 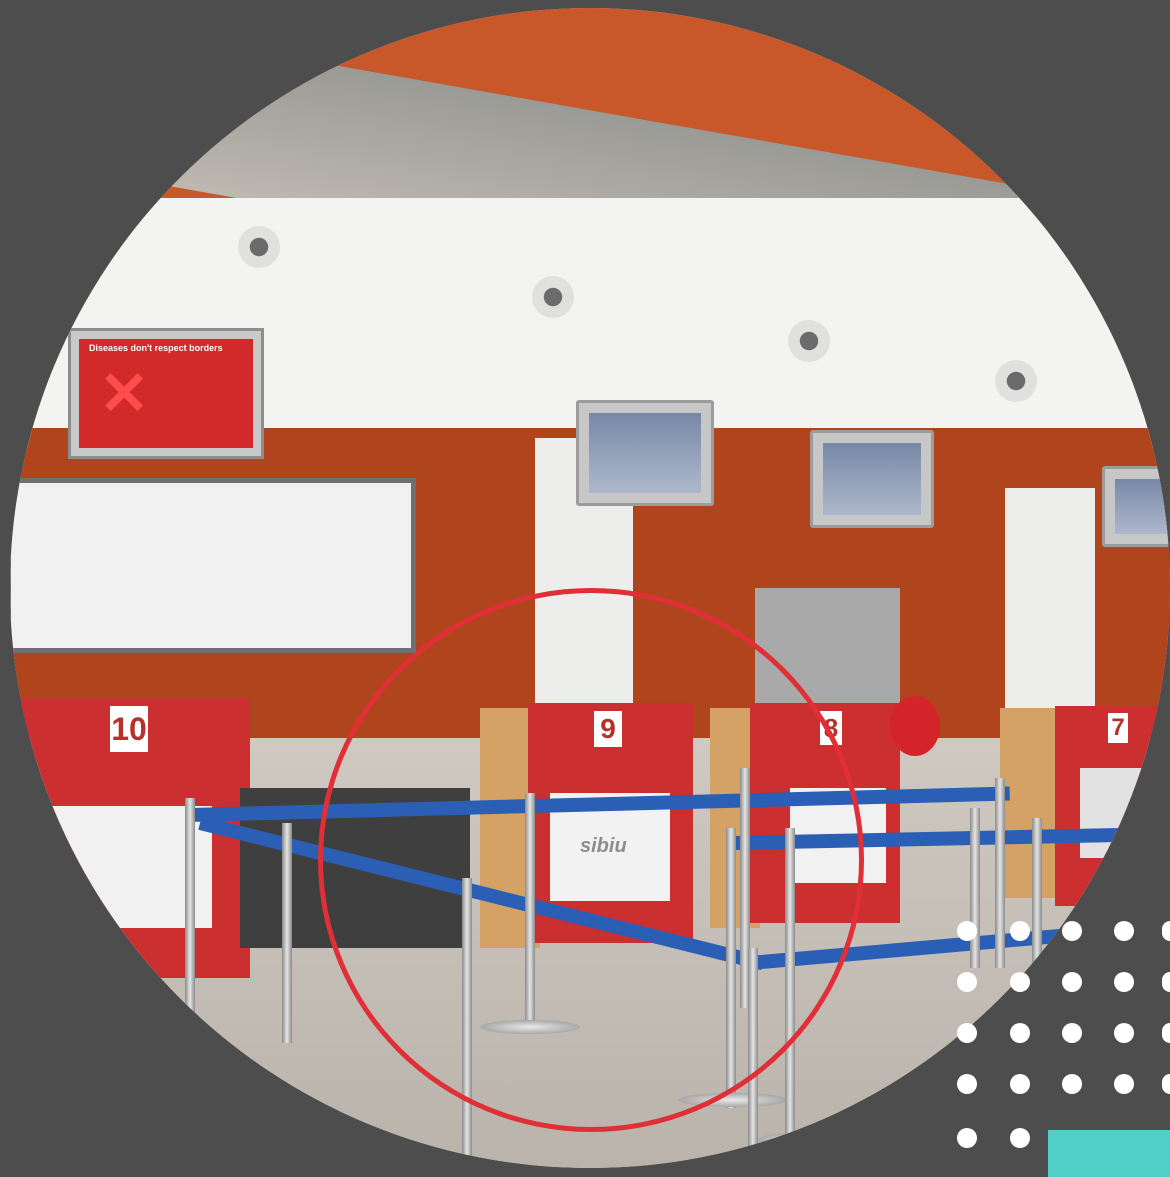 What do you see at coordinates (213, 565) in the screenshot?
I see `redacted-board` at bounding box center [213, 565].